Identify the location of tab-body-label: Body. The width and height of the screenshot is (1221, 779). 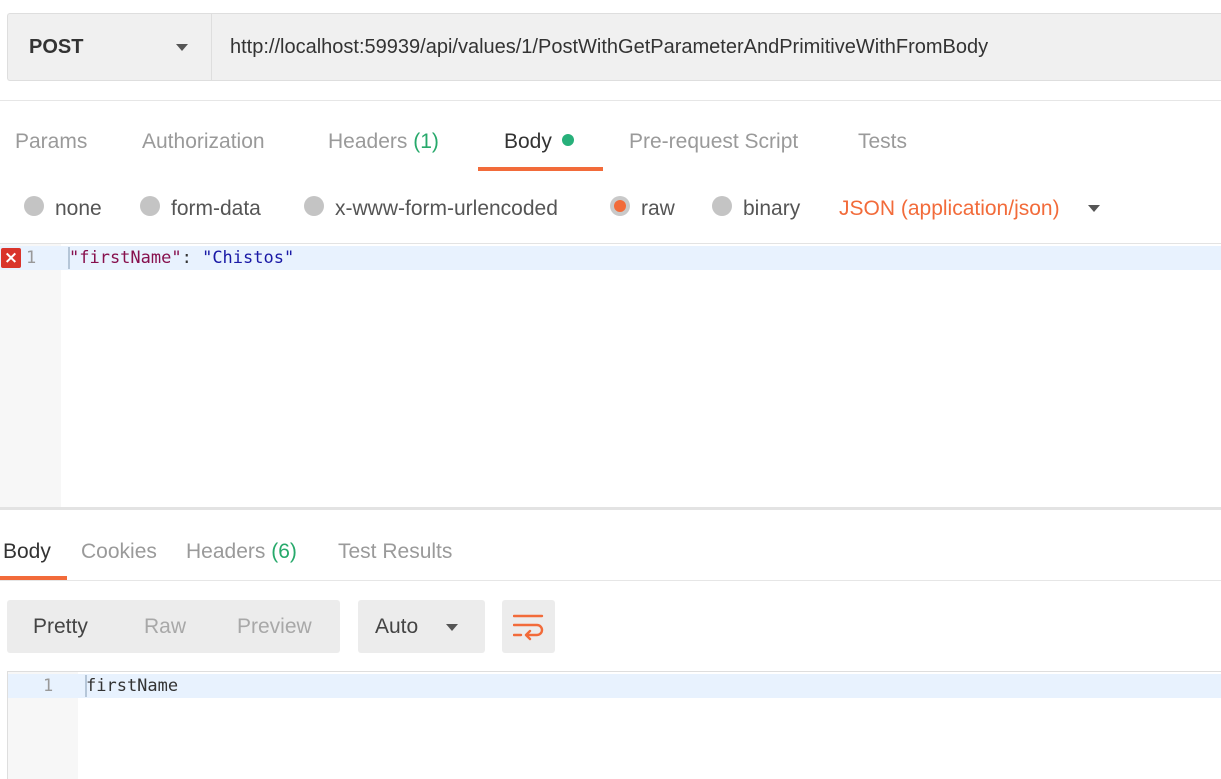
(528, 141).